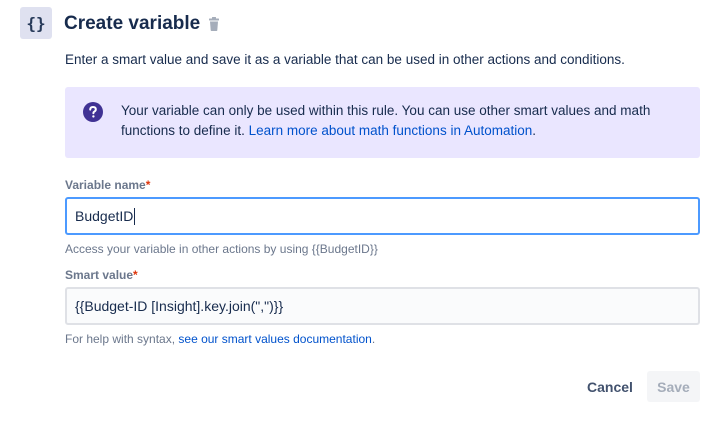  What do you see at coordinates (122, 339) in the screenshot?
I see `smart-value-help-prefix: For help with syntax,` at bounding box center [122, 339].